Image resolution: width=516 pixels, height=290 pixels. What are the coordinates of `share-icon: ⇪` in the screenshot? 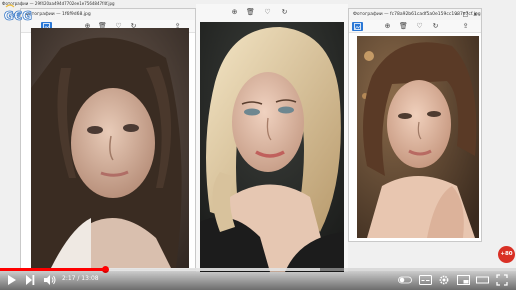 It's located at (465, 26).